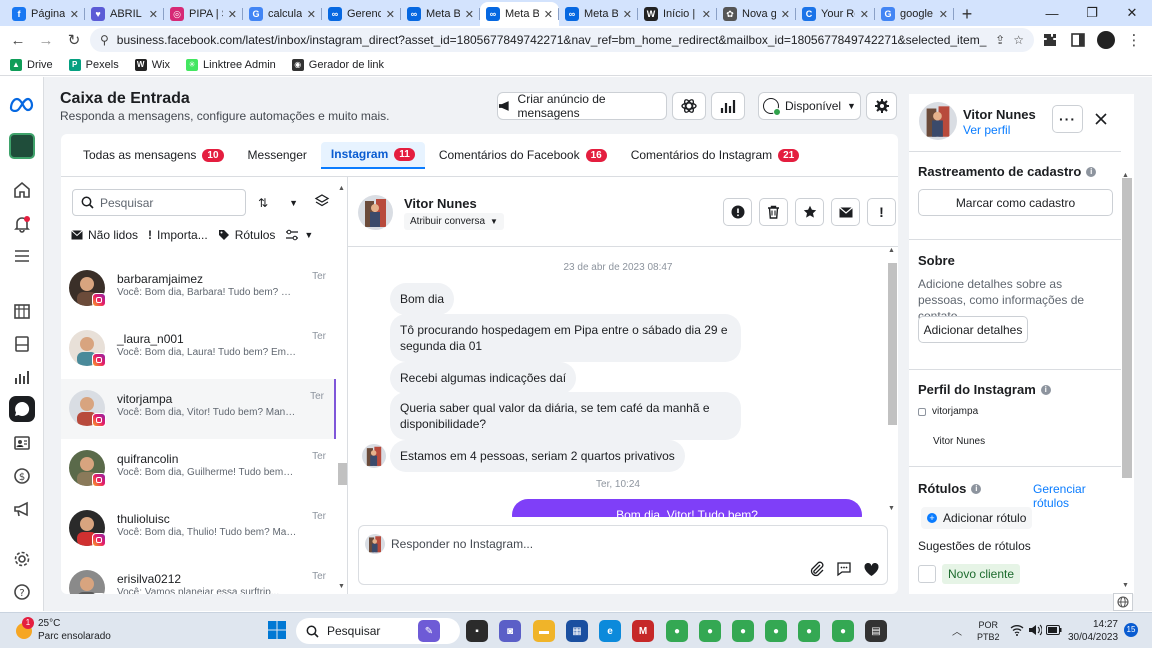 Image resolution: width=1152 pixels, height=648 pixels. What do you see at coordinates (74, 40) in the screenshot?
I see `reload-icon: ↻` at bounding box center [74, 40].